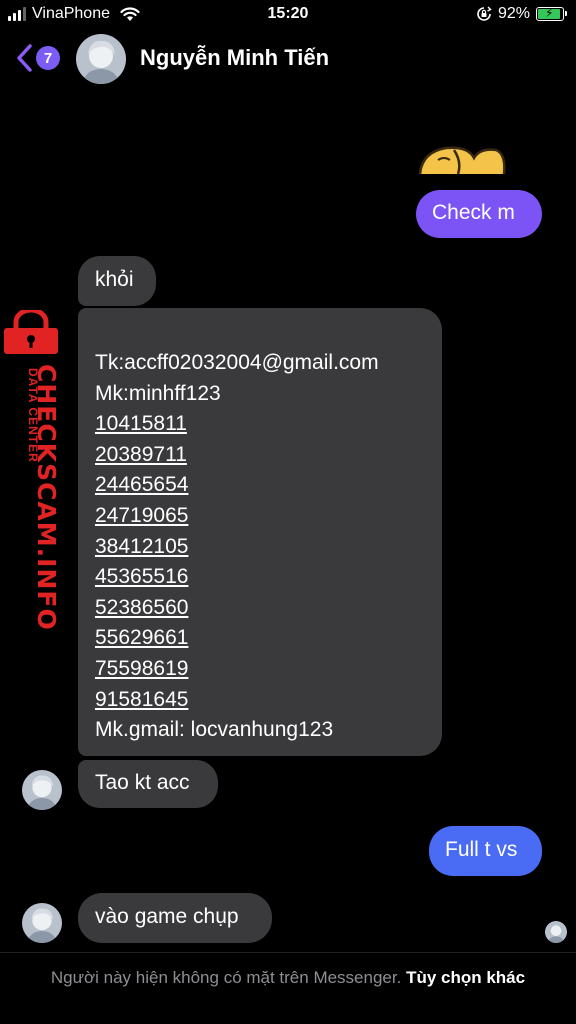  I want to click on chevron-left-icon, so click(24, 58).